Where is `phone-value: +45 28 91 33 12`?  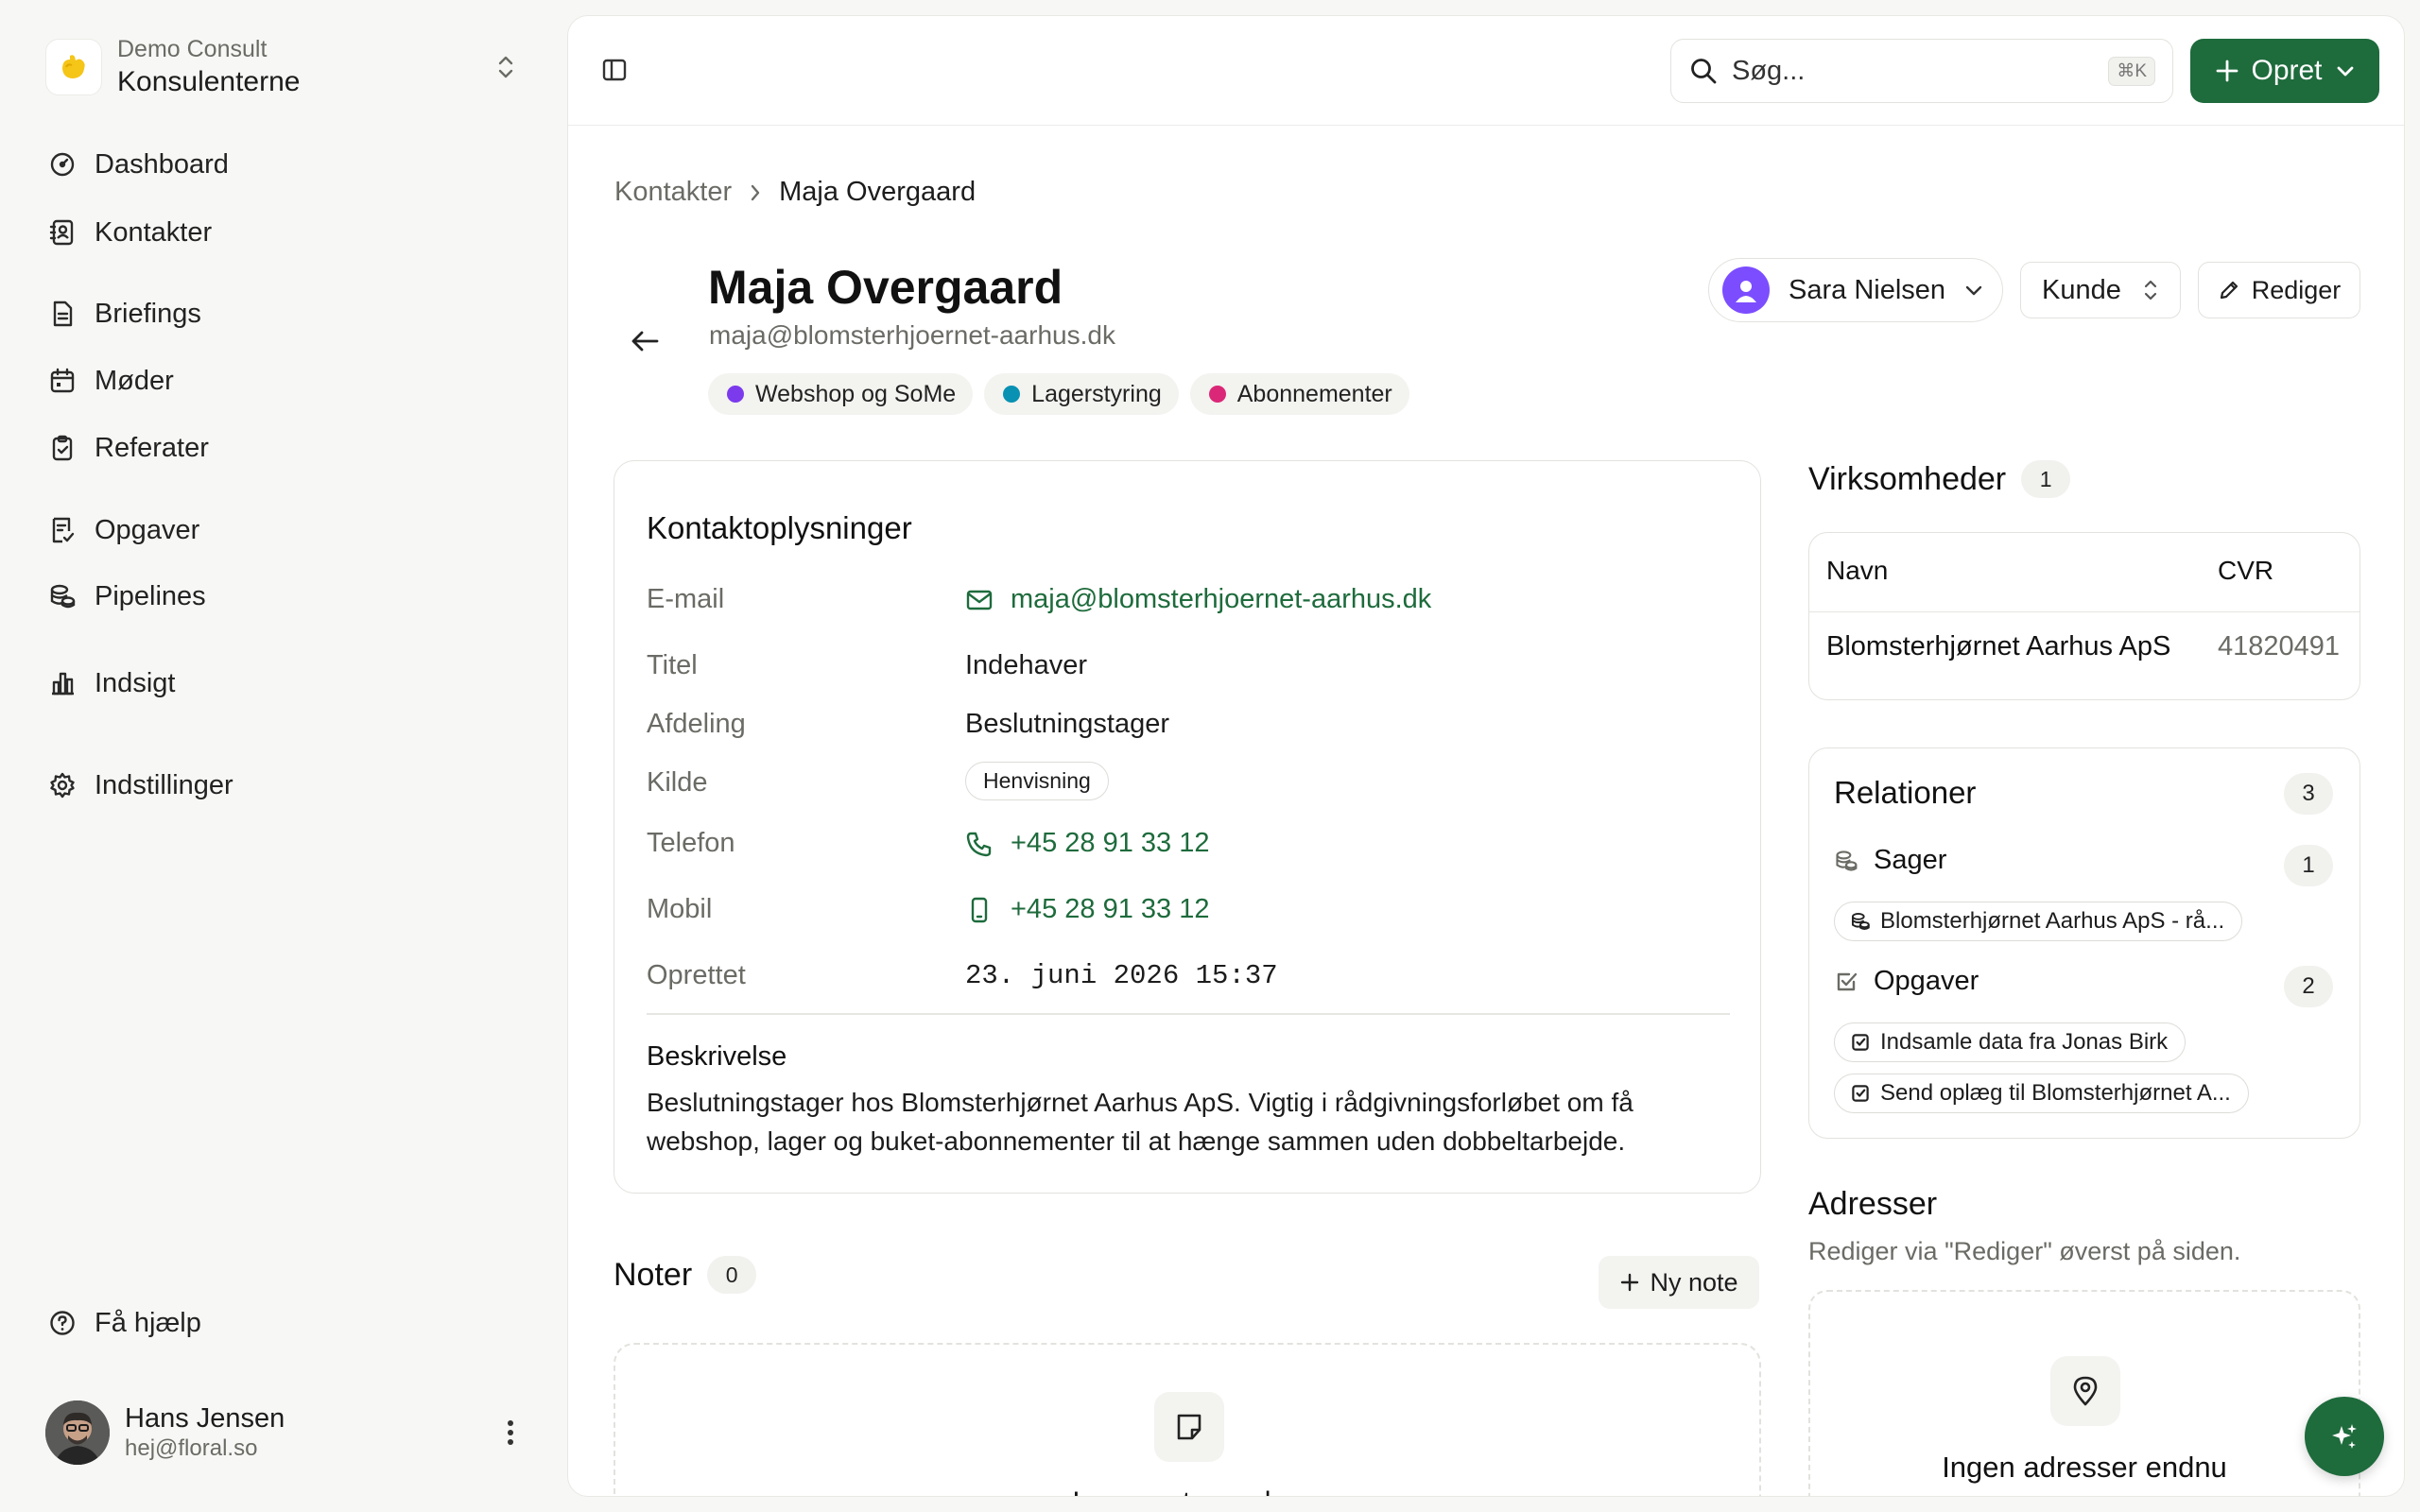
phone-value: +45 28 91 33 12 is located at coordinates (1087, 843).